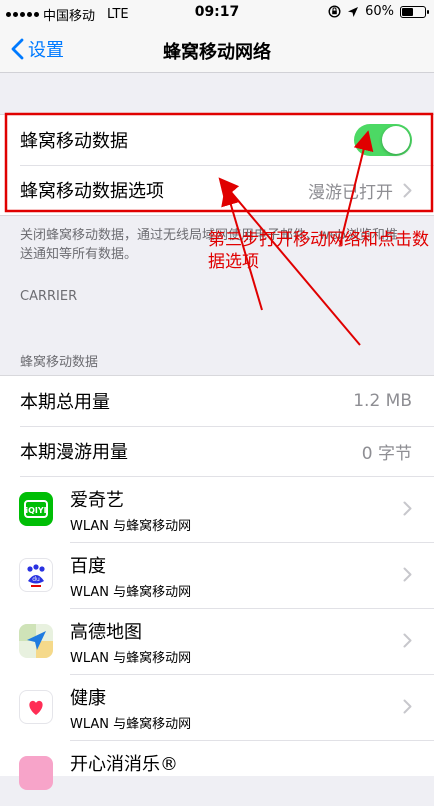 This screenshot has width=434, height=806. Describe the element at coordinates (209, 245) in the screenshot. I see `cellular-footnote: 关闭蜂窝移动数据，通过无线局域网使用电子邮件、web浏览和推送通知等所有数据。` at that location.